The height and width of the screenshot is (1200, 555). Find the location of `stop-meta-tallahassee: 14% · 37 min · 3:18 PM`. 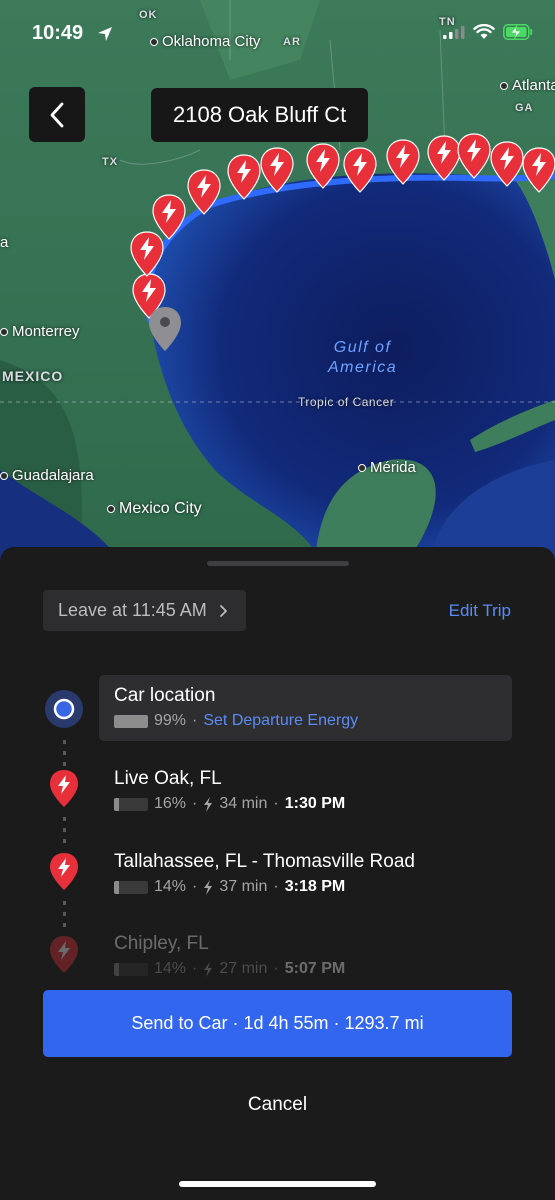

stop-meta-tallahassee: 14% · 37 min · 3:18 PM is located at coordinates (229, 887).